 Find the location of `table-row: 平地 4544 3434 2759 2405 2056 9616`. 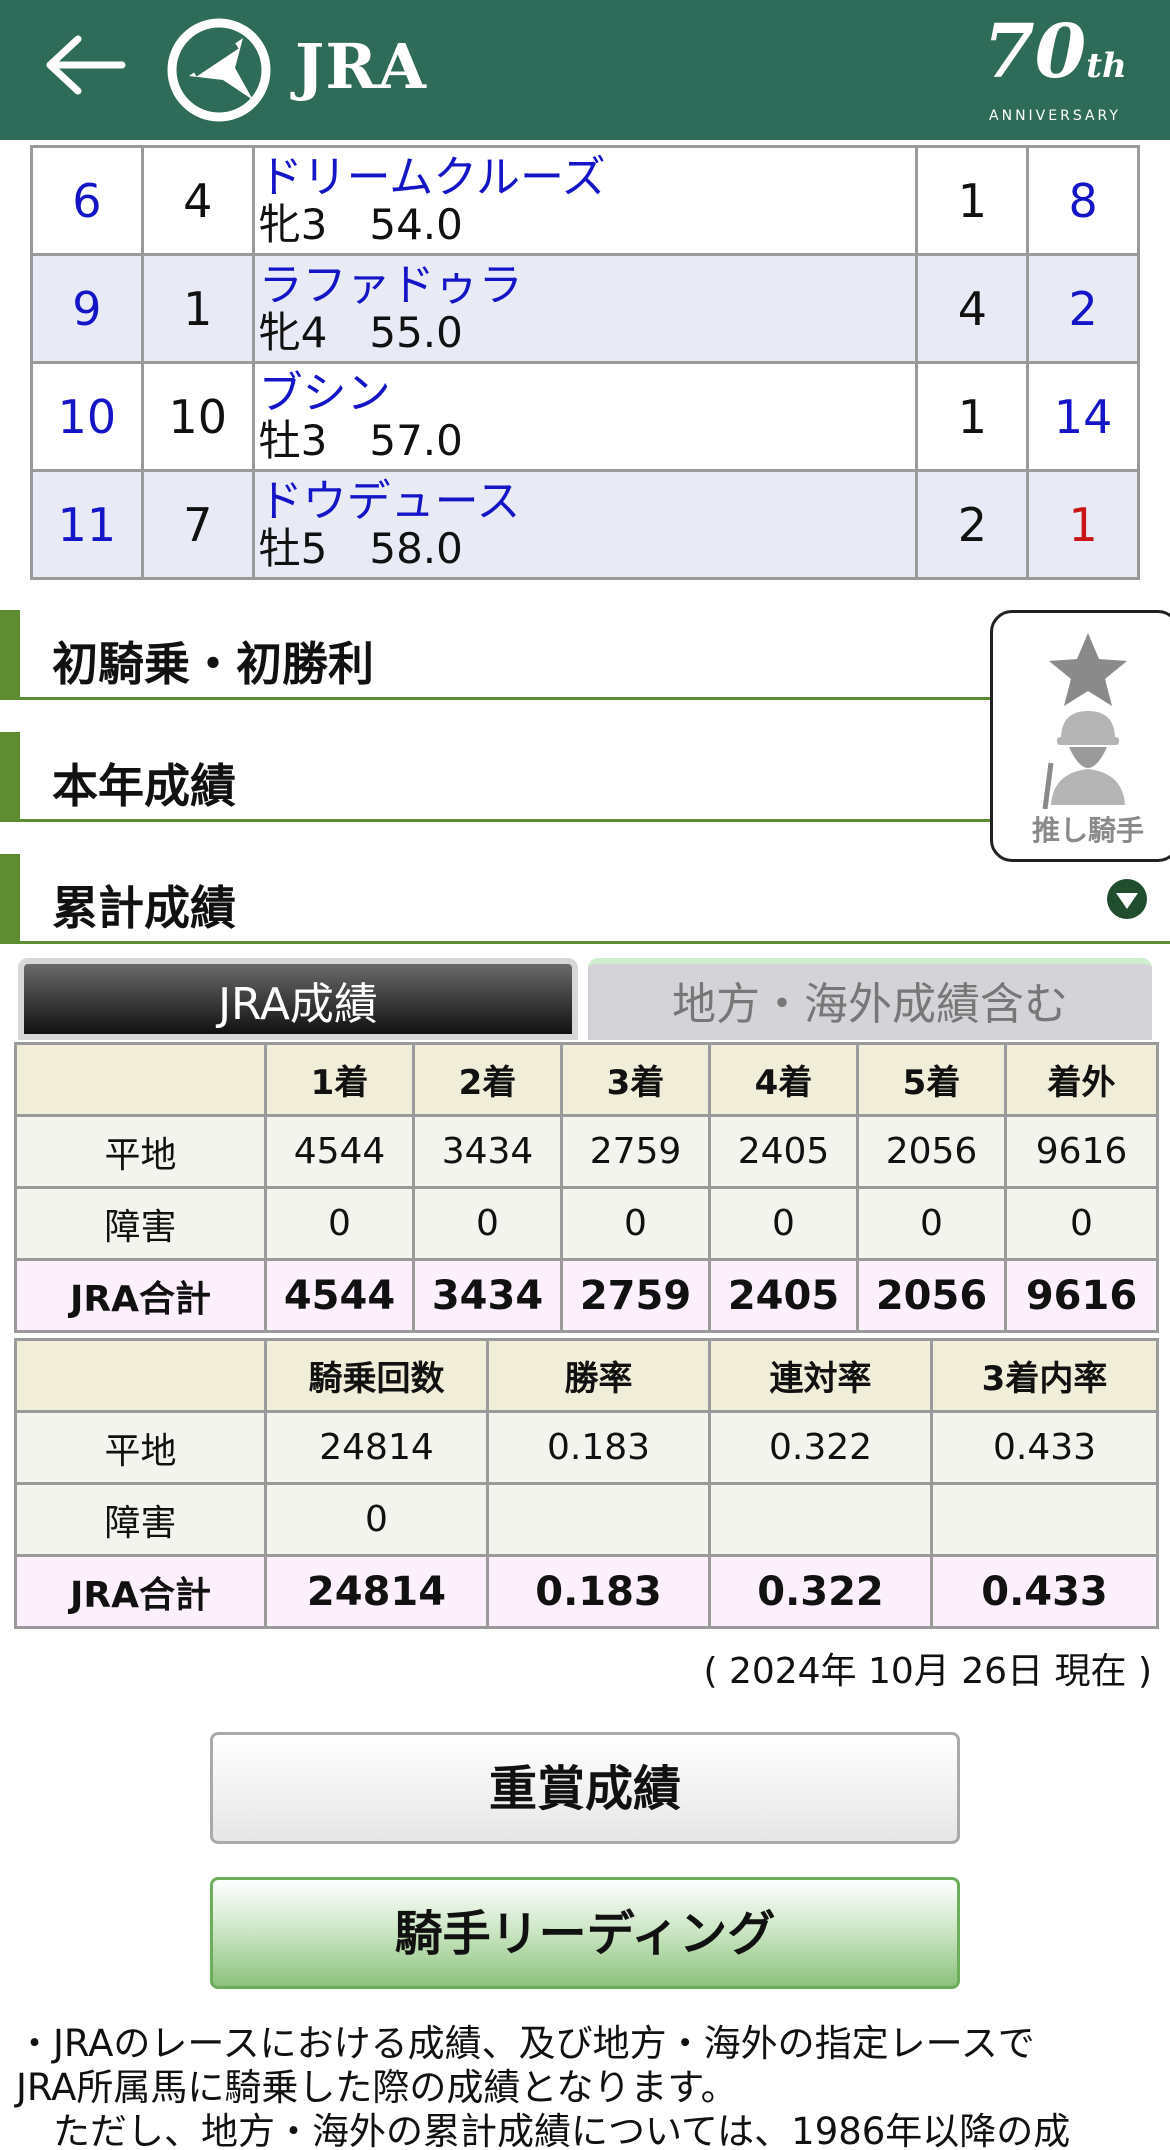

table-row: 平地 4544 3434 2759 2405 2056 9616 is located at coordinates (586, 1151).